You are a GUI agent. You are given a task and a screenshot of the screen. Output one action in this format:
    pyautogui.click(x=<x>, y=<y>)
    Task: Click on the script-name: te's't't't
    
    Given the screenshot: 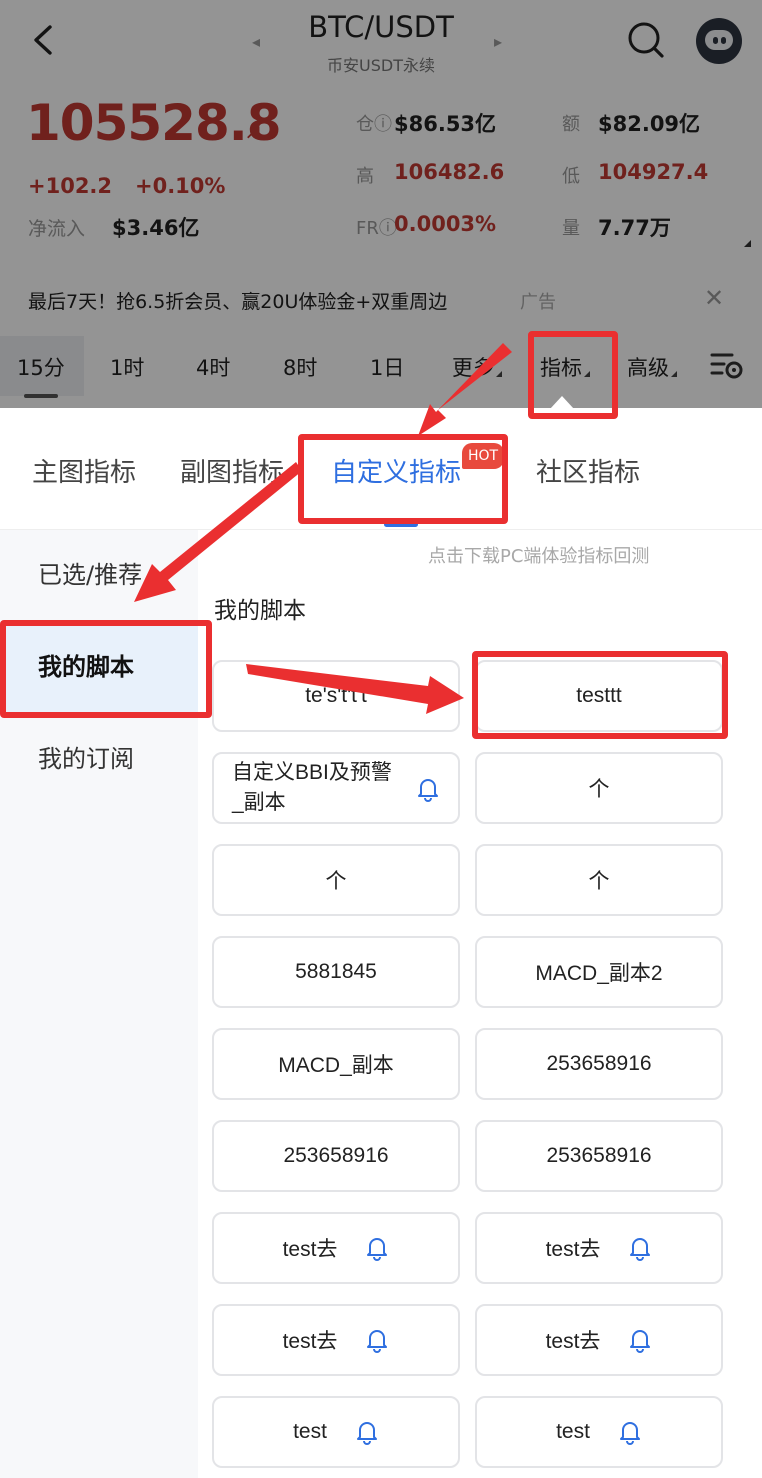 What is the action you would take?
    pyautogui.click(x=336, y=695)
    